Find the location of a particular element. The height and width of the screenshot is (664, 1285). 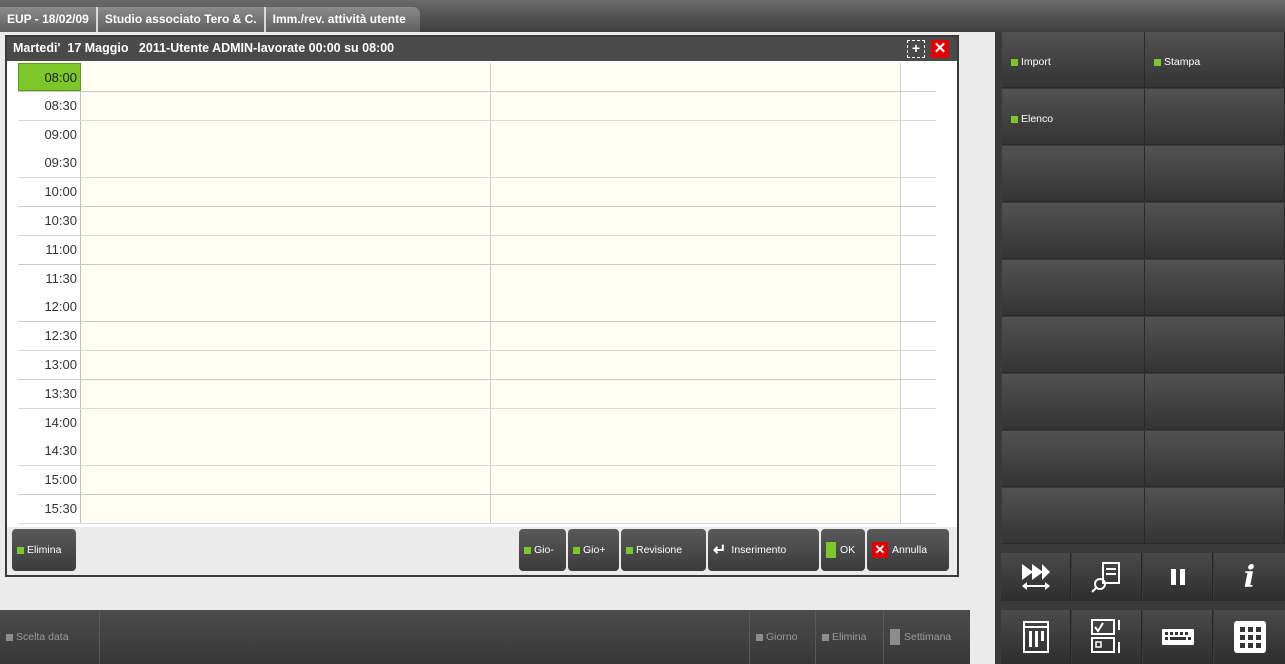

tab-studio: Studio associato Tero & C. is located at coordinates (181, 19).